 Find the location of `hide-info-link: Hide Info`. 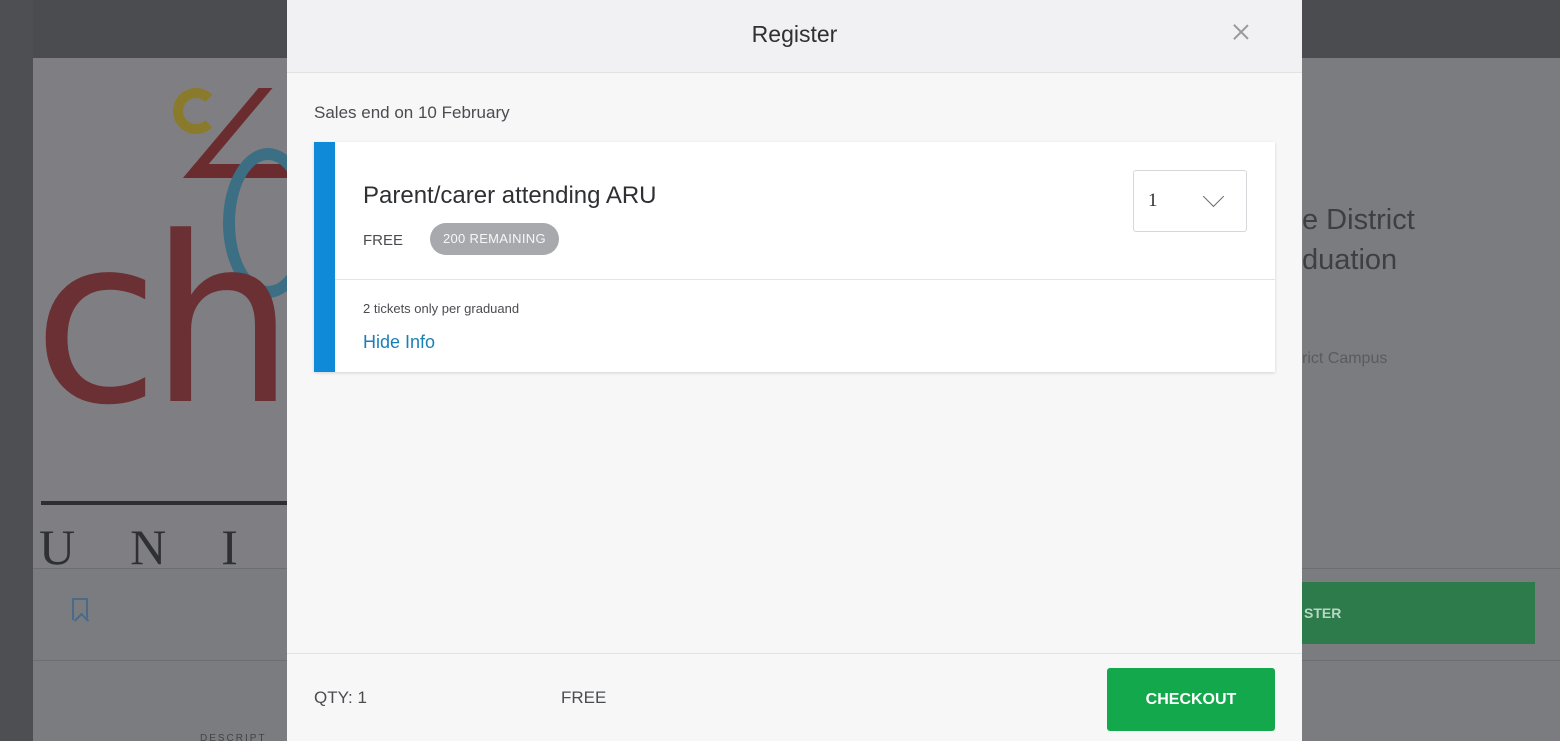

hide-info-link: Hide Info is located at coordinates (399, 342).